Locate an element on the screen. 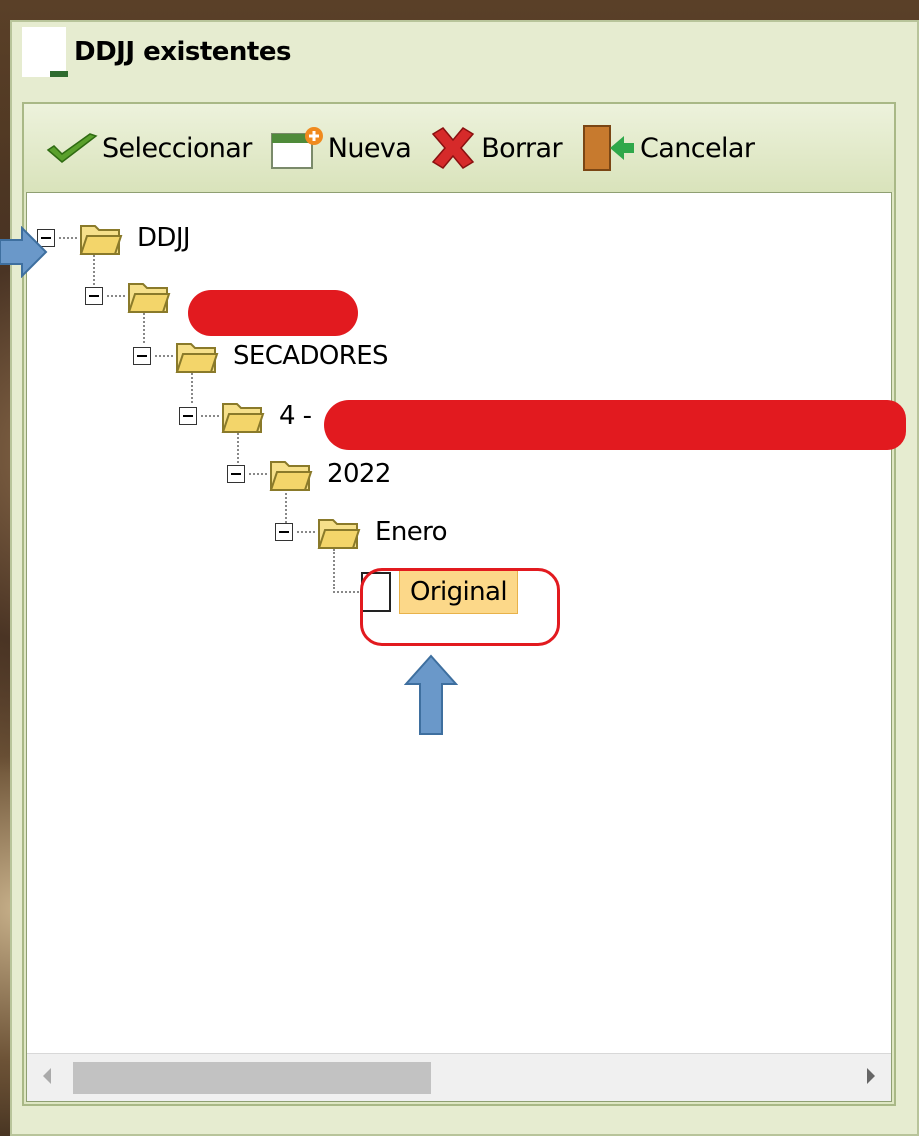  app-icon is located at coordinates (45, 52).